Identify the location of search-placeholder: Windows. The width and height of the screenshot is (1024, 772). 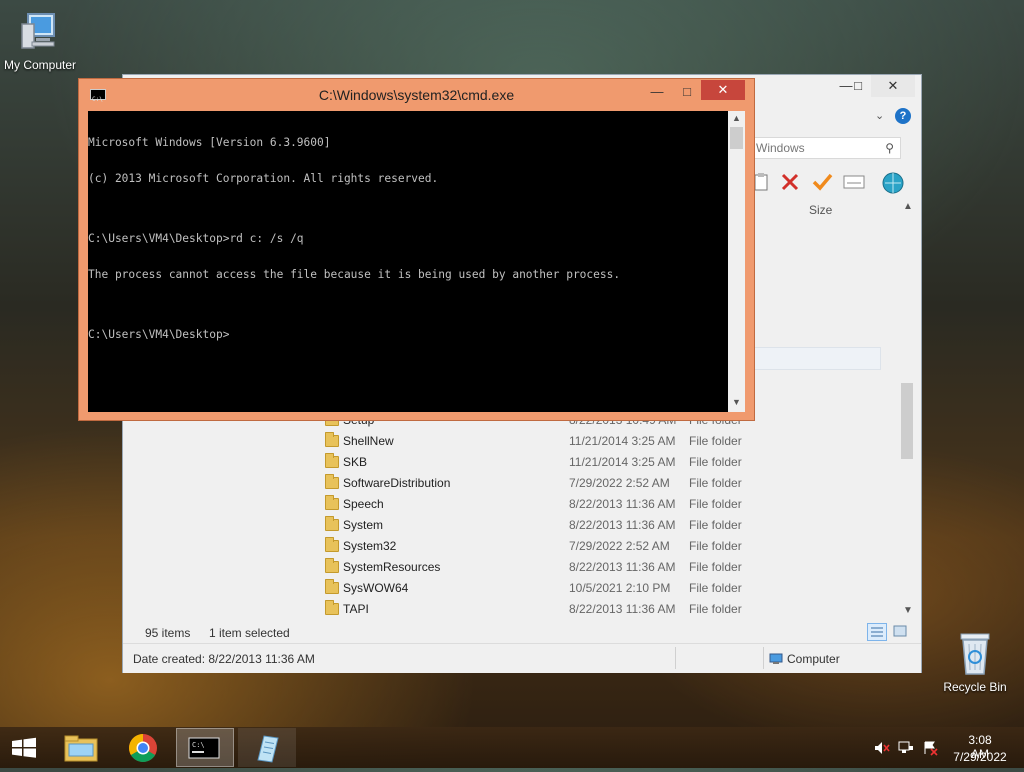
(780, 148).